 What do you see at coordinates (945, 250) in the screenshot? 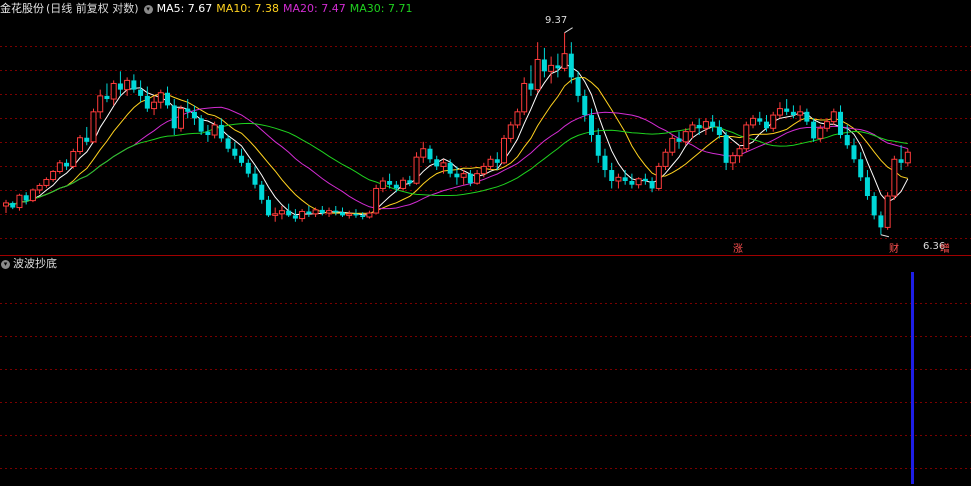
I see `marker-zeng: 增` at bounding box center [945, 250].